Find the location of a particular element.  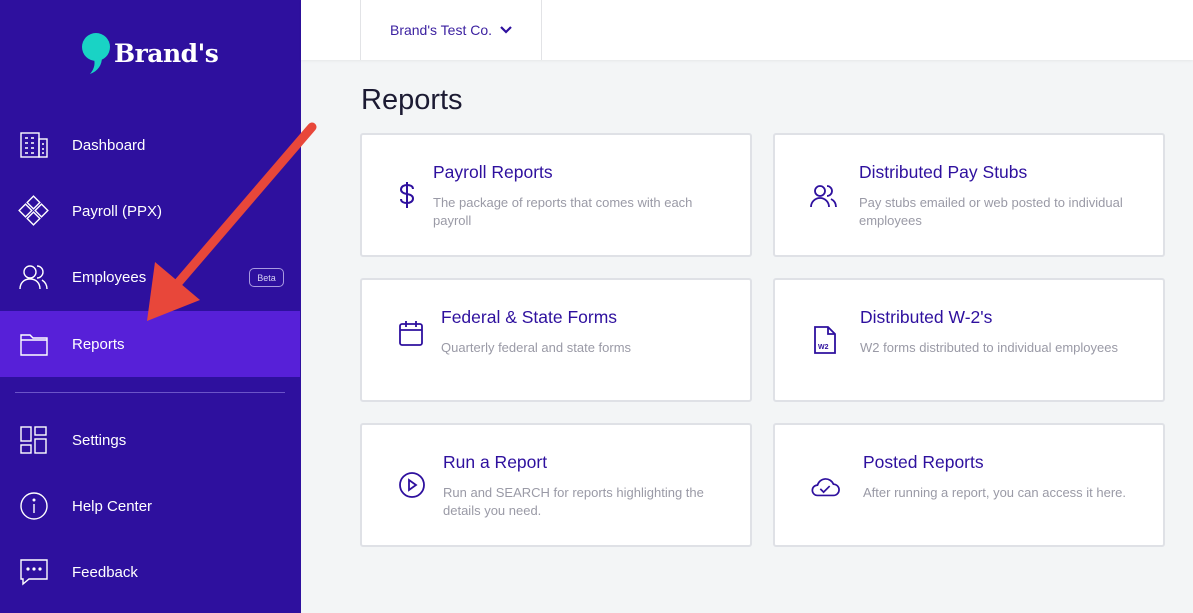

info-icon is located at coordinates (34, 506).